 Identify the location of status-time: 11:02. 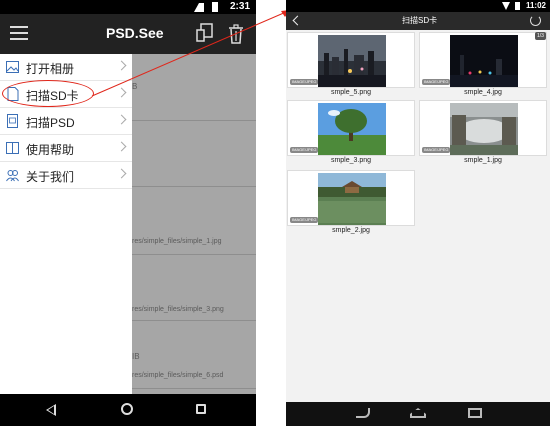
(535, 5).